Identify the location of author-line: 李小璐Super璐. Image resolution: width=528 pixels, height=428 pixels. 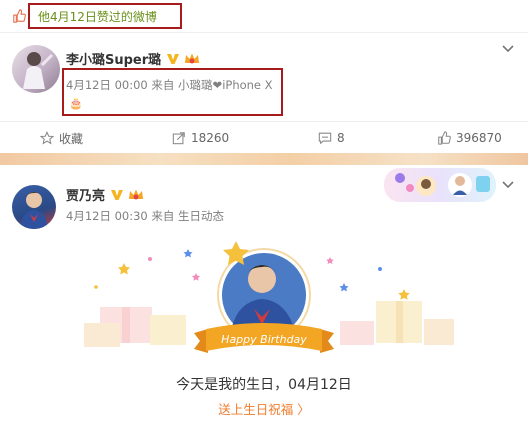
(133, 58).